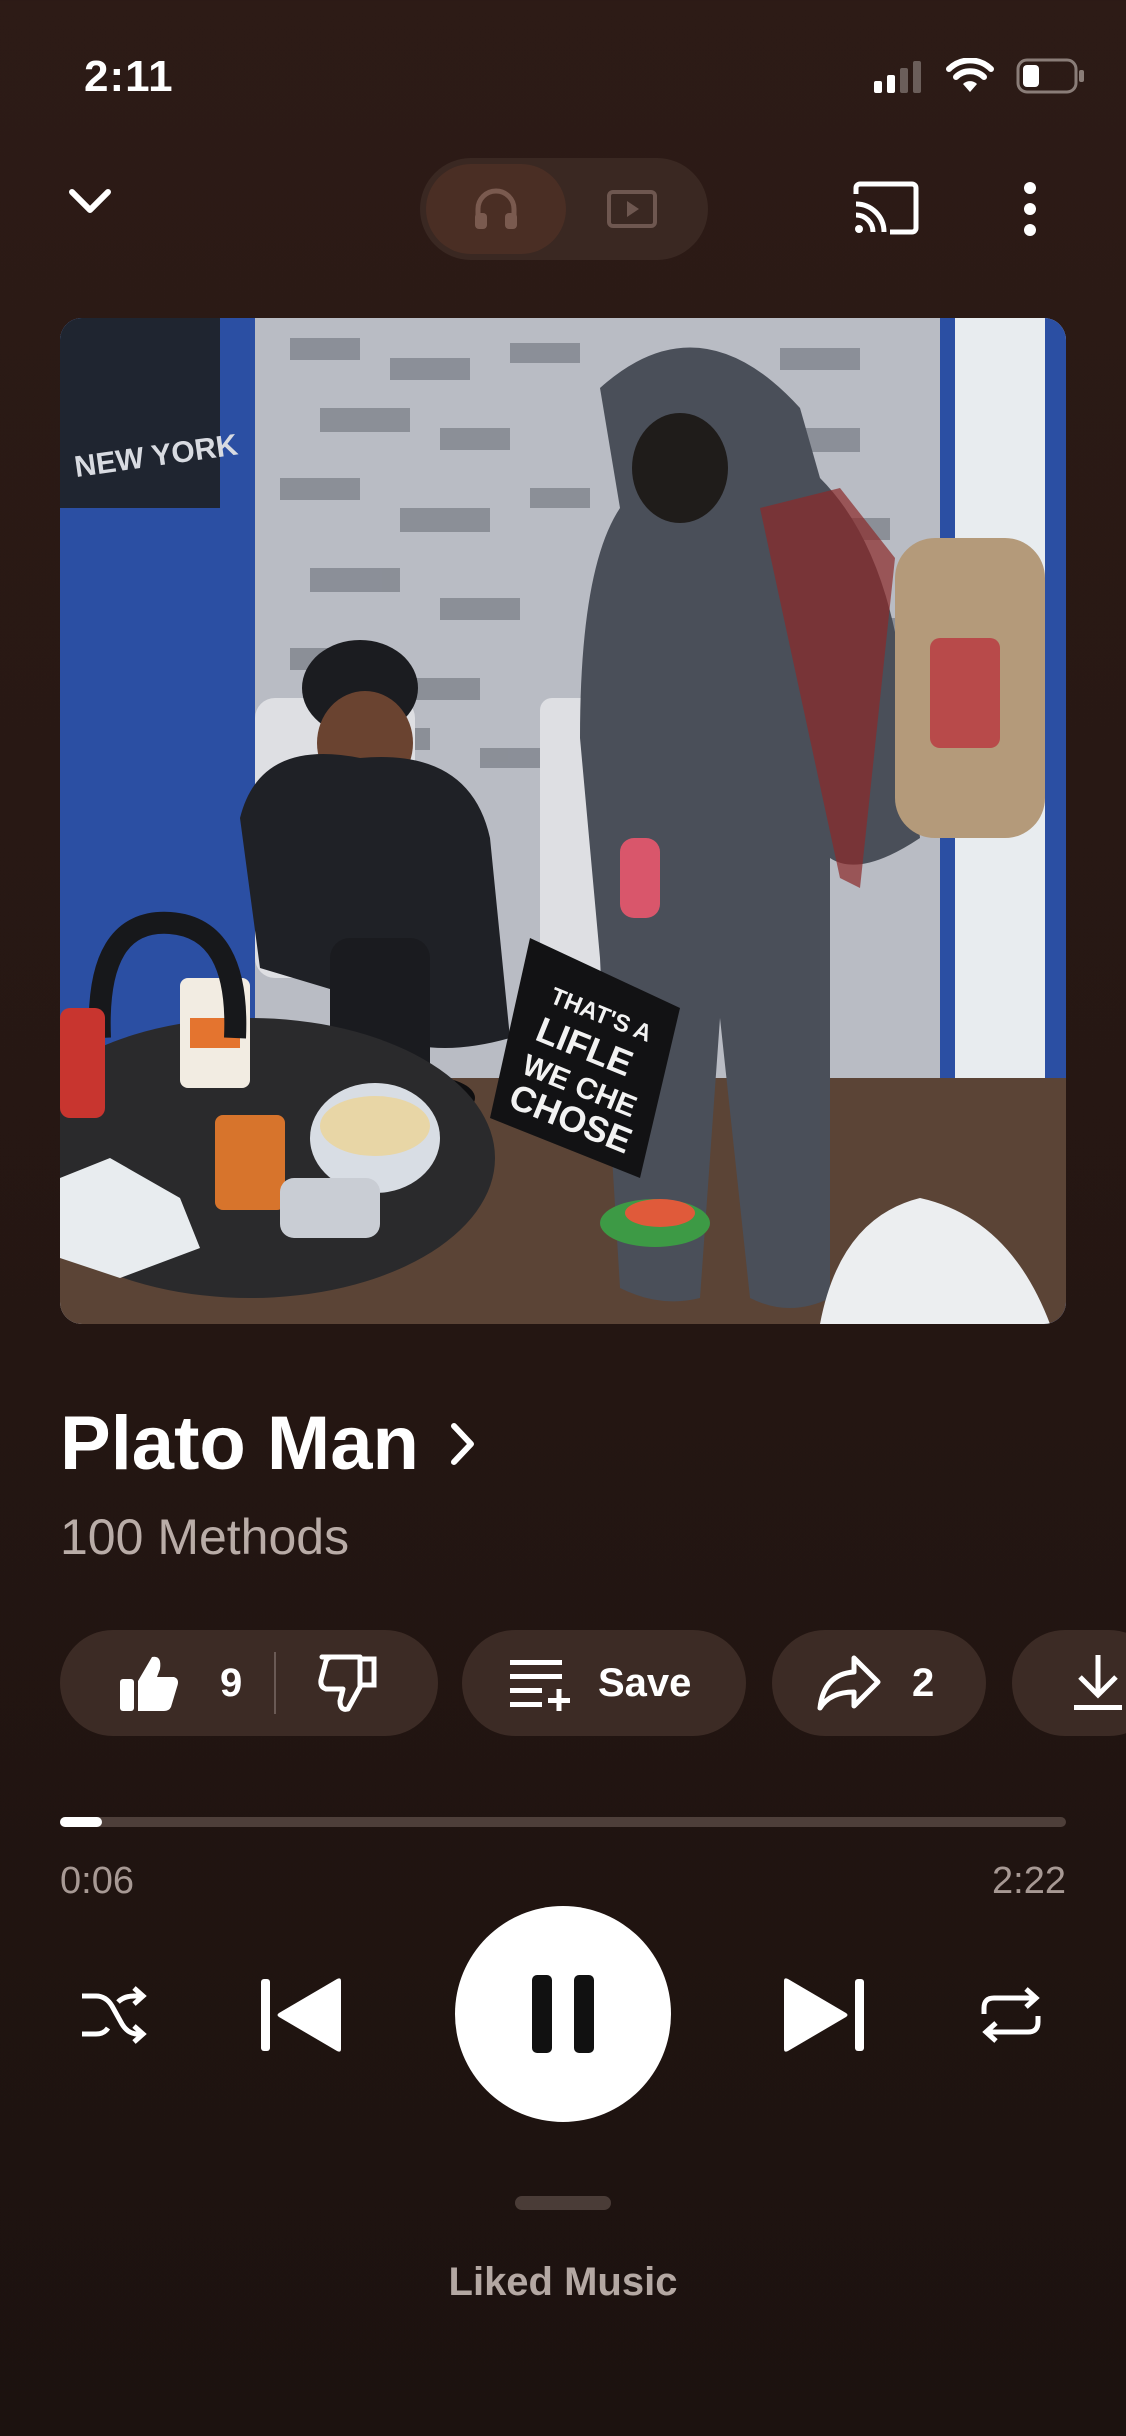  I want to click on repeat-icon, so click(1011, 2015).